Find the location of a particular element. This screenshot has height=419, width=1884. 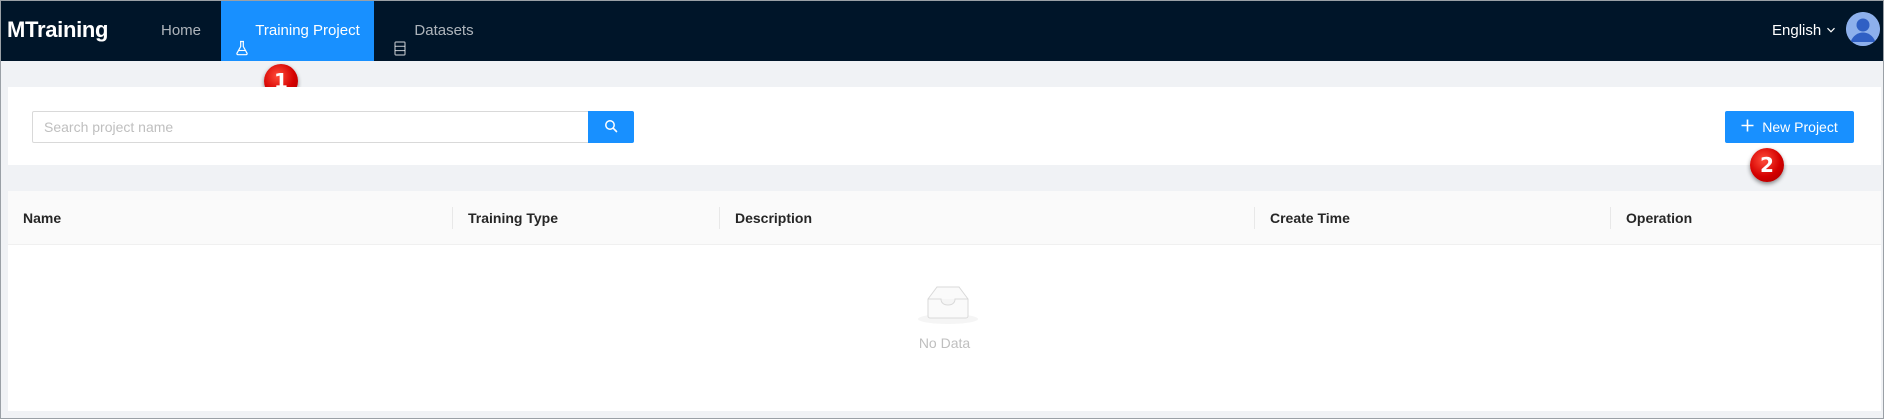

nav-item-label: Datasets is located at coordinates (444, 30).